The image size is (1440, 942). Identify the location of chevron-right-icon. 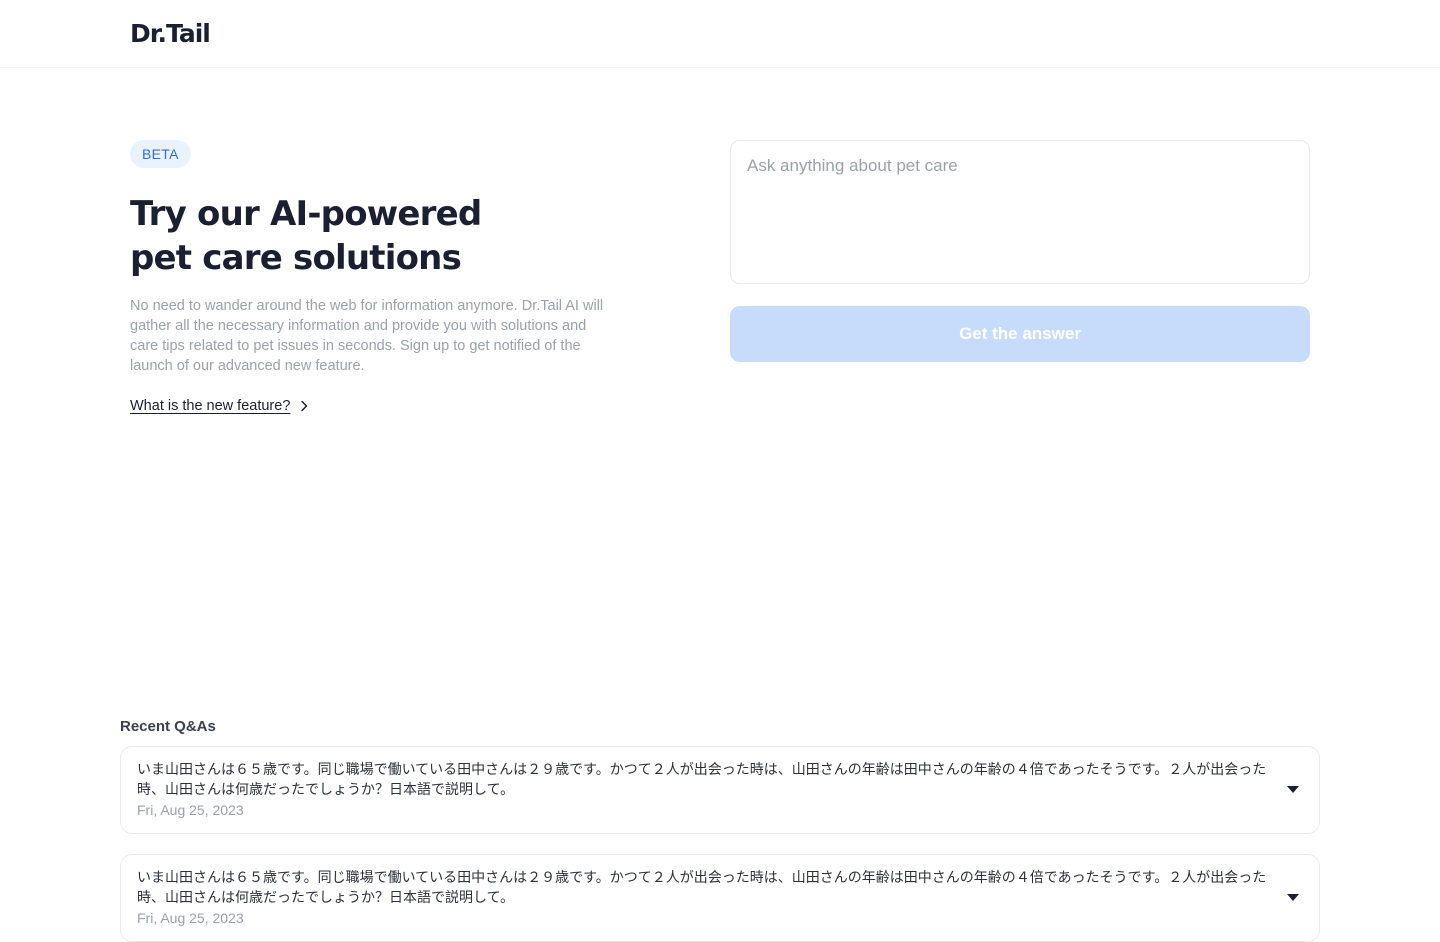
(304, 406).